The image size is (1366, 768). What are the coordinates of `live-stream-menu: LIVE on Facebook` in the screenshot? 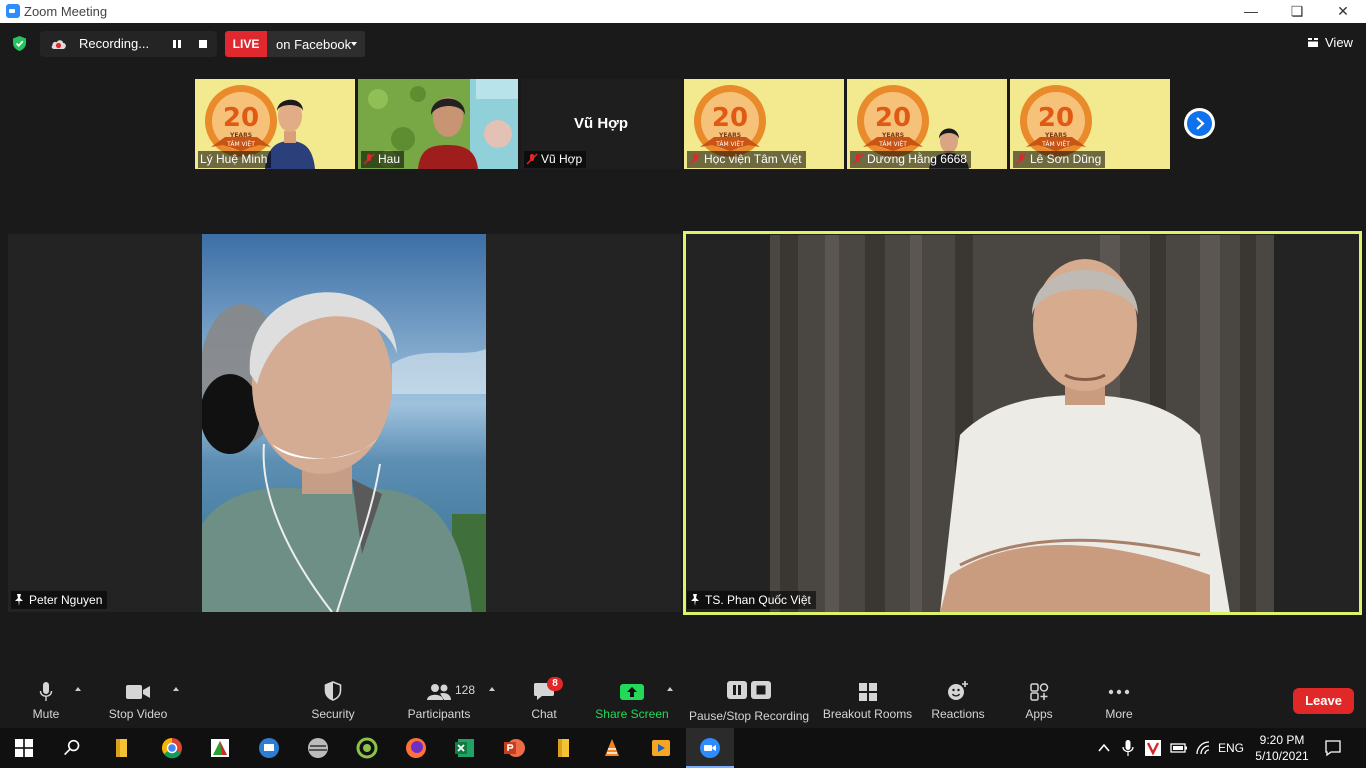 It's located at (295, 44).